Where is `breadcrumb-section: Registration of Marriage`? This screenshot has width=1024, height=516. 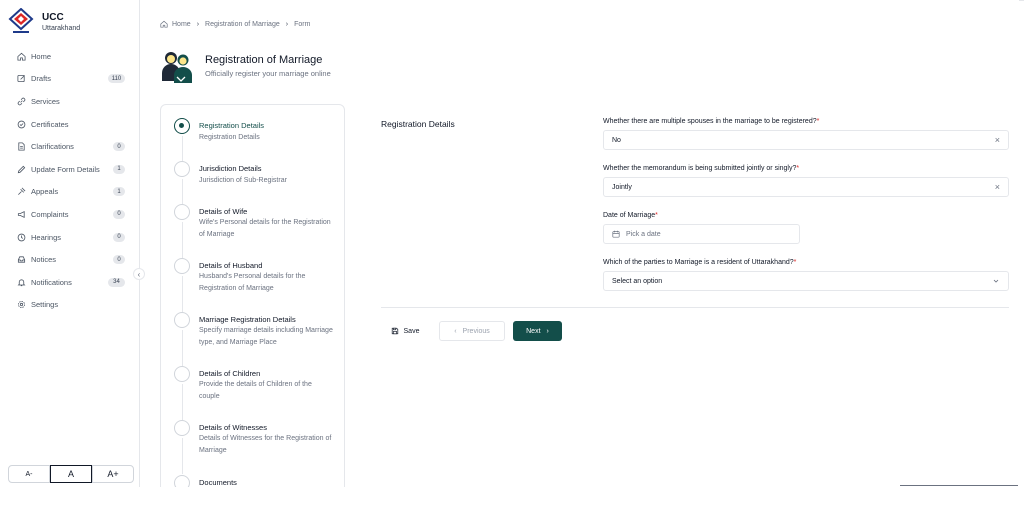
breadcrumb-section: Registration of Marriage is located at coordinates (242, 24).